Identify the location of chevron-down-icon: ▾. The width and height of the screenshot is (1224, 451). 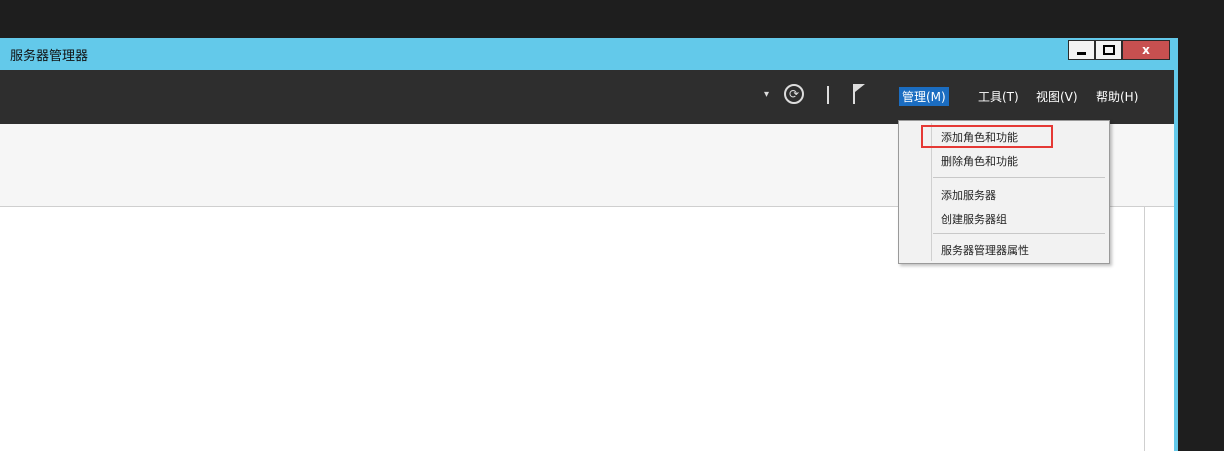
(766, 94).